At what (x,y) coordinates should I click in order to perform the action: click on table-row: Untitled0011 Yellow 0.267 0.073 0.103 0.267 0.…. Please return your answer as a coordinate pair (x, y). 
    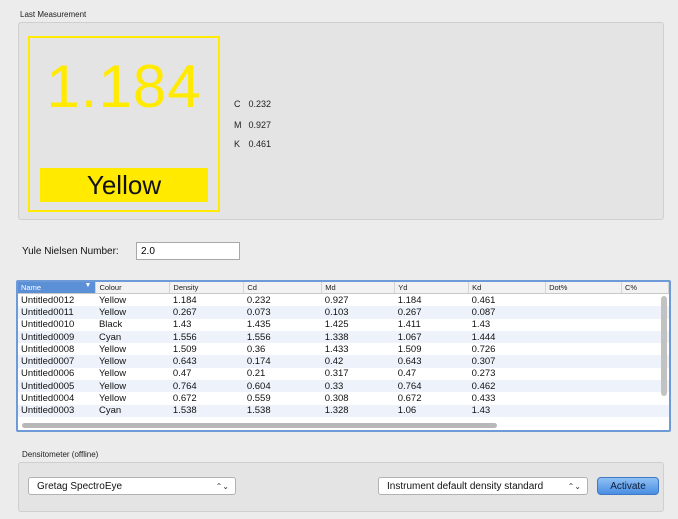
    Looking at the image, I should click on (343, 312).